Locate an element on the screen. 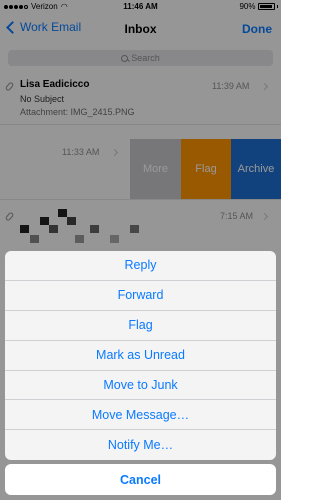 The width and height of the screenshot is (320, 500). mark-as-unread-action: Mark as Unread is located at coordinates (140, 356).